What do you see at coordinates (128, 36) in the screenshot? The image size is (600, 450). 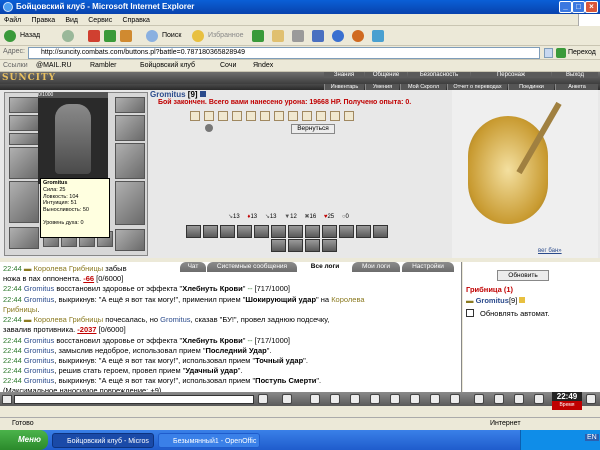 I see `home-button` at bounding box center [128, 36].